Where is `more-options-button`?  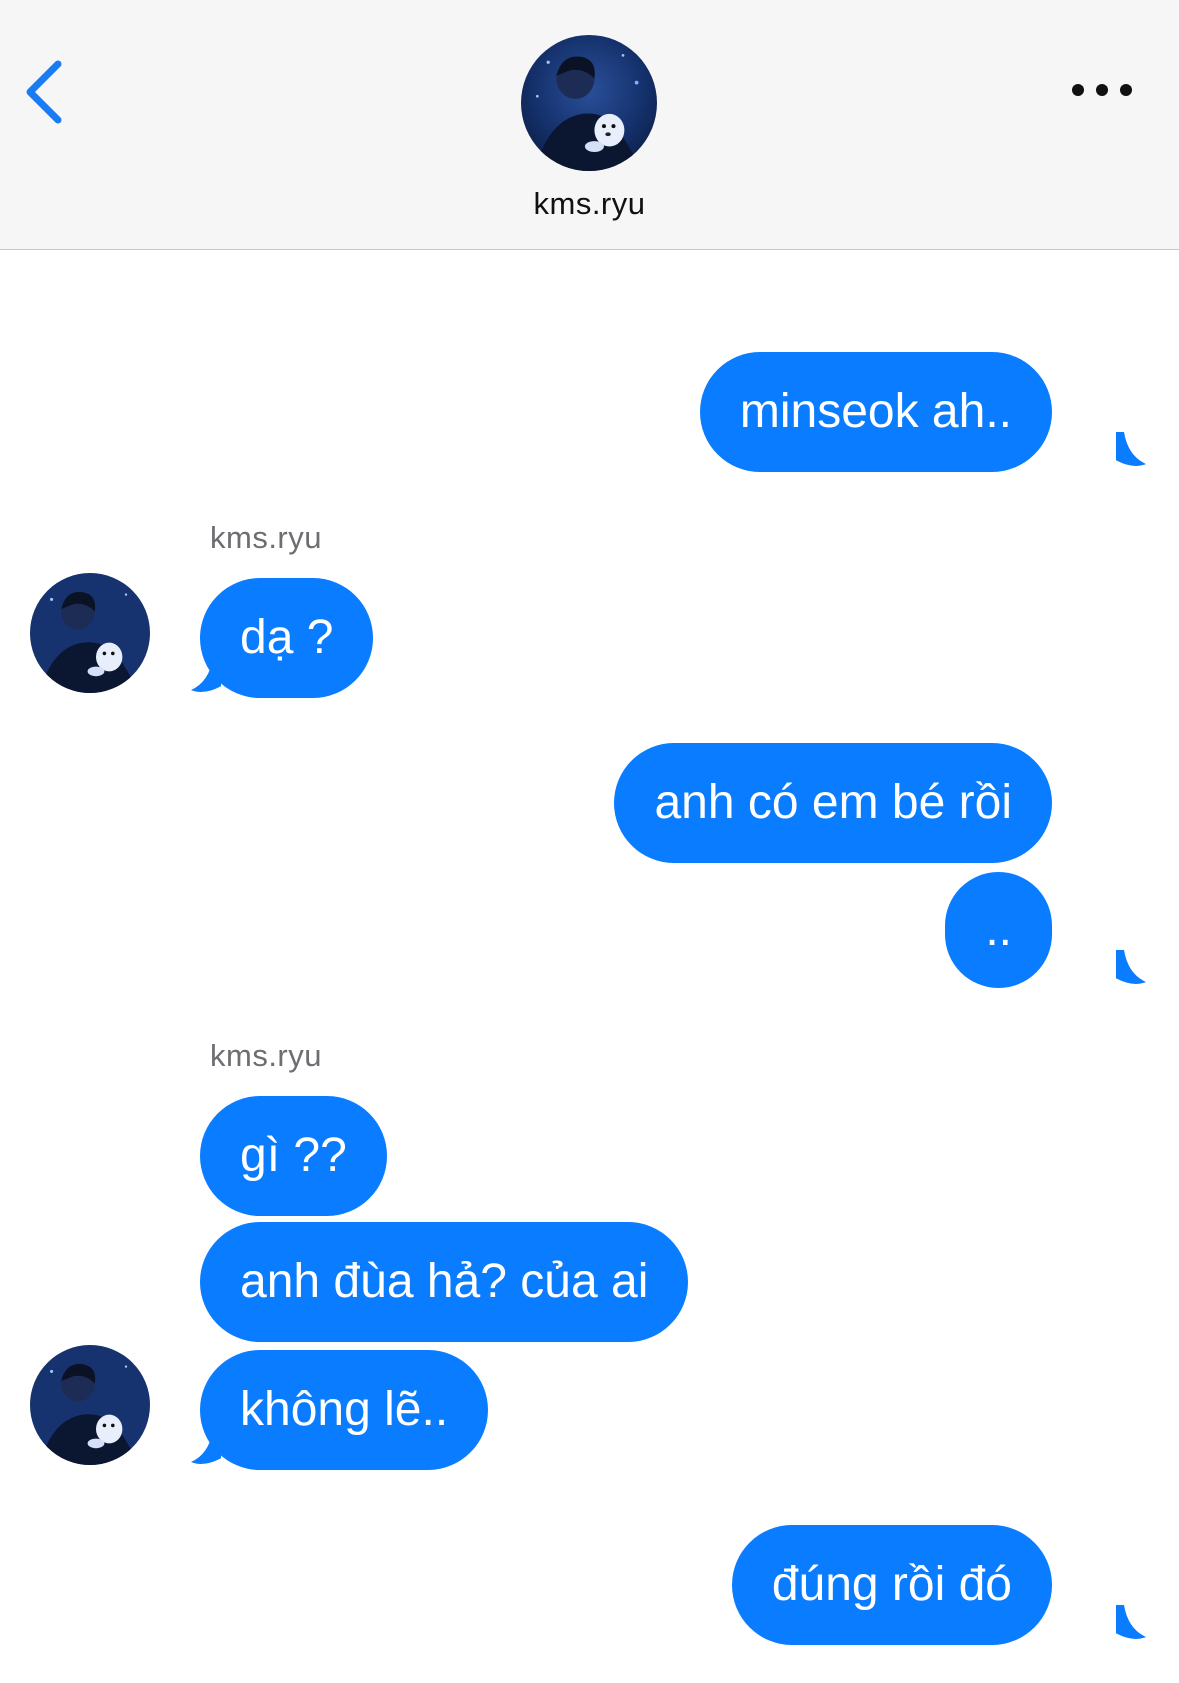
more-options-button is located at coordinates (1105, 90).